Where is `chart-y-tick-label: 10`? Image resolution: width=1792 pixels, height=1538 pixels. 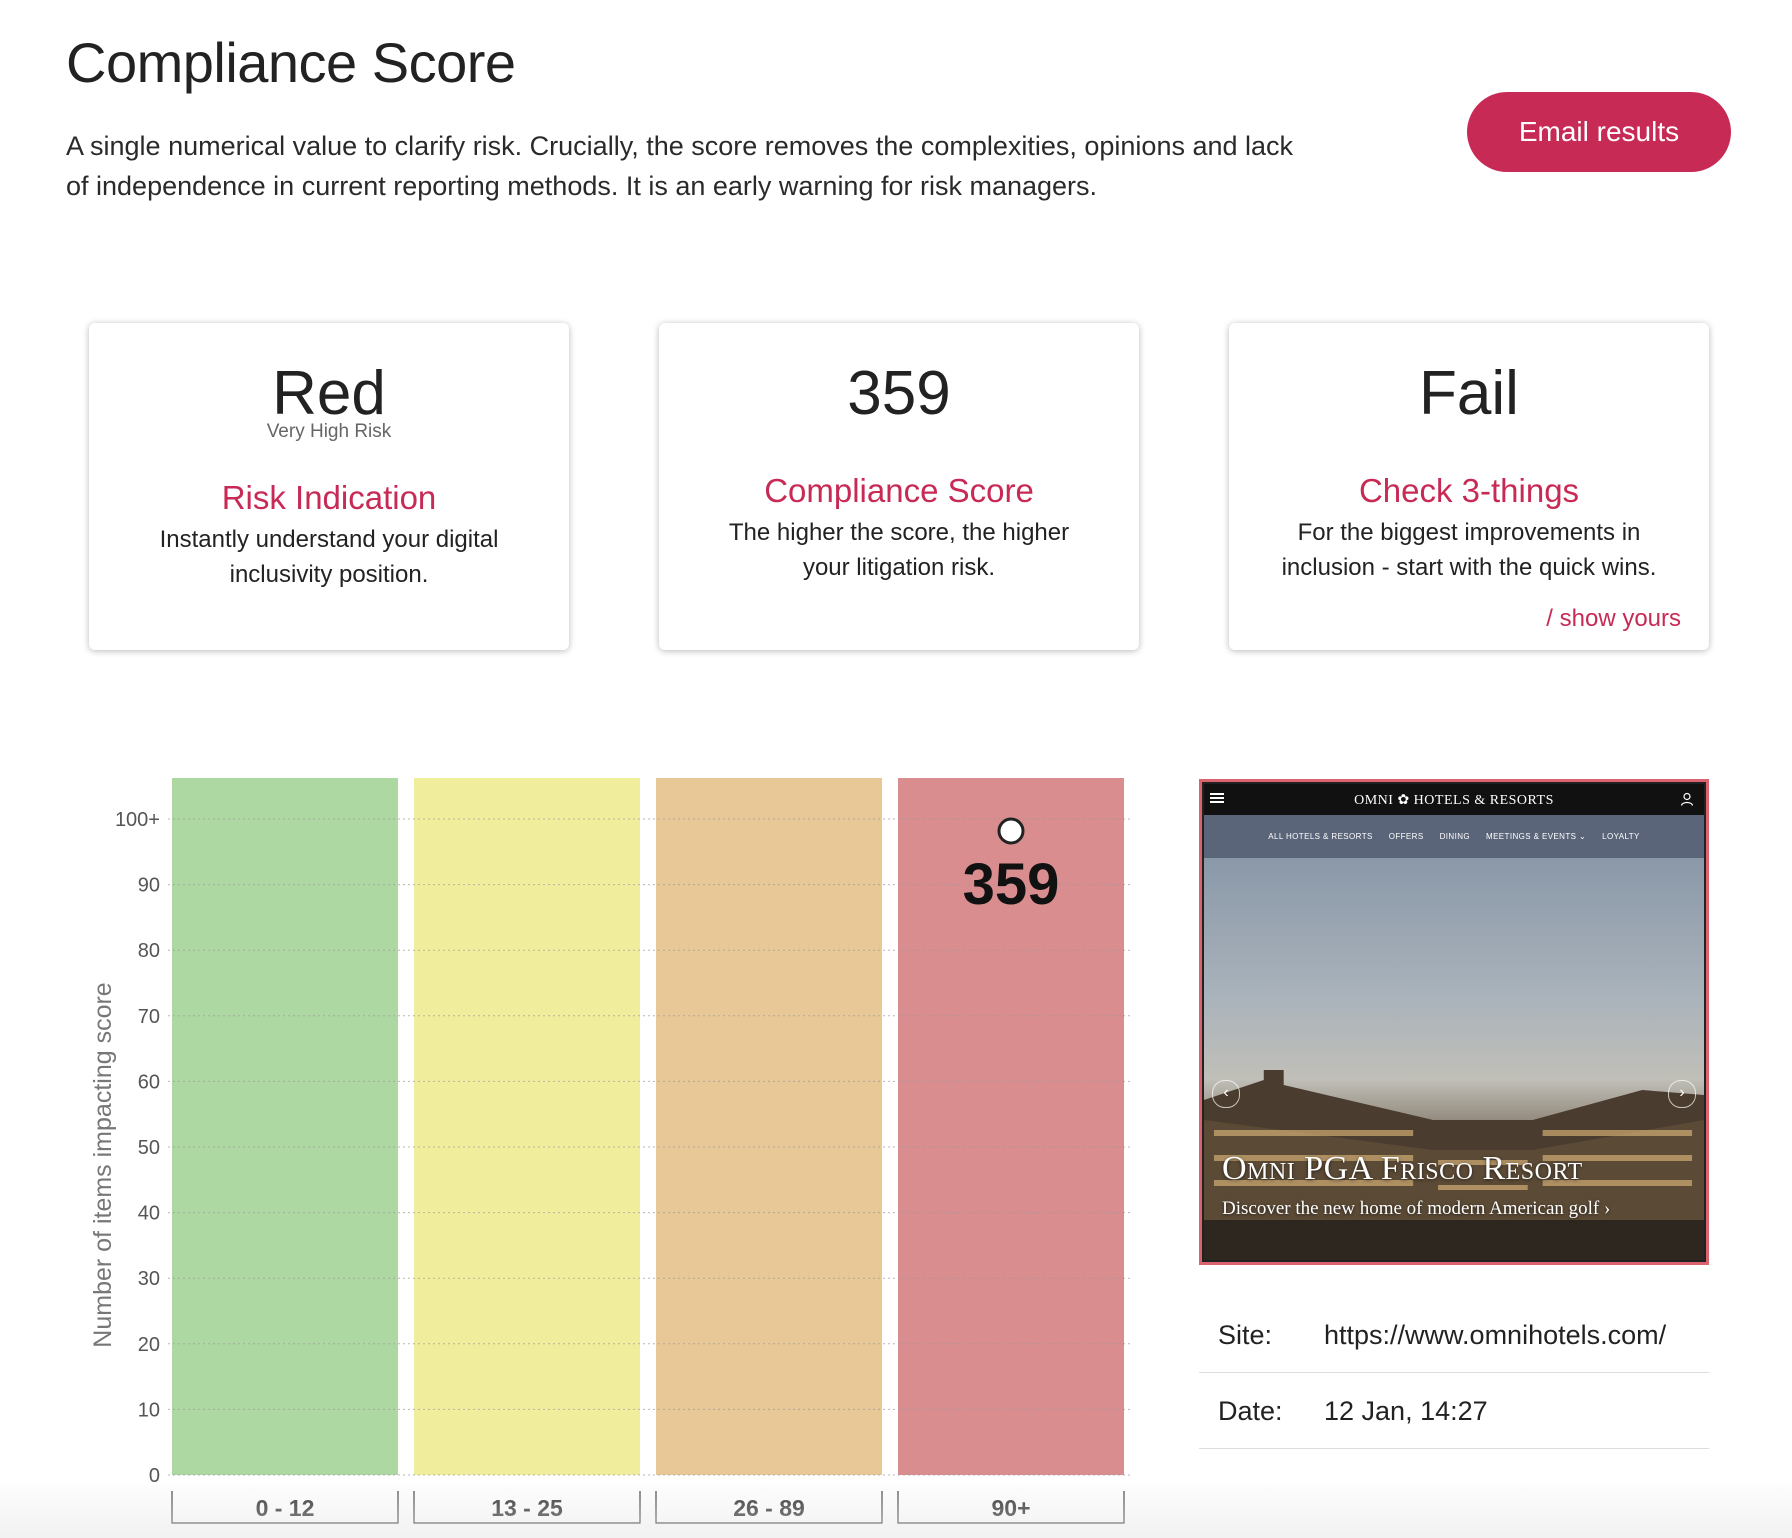 chart-y-tick-label: 10 is located at coordinates (149, 1410).